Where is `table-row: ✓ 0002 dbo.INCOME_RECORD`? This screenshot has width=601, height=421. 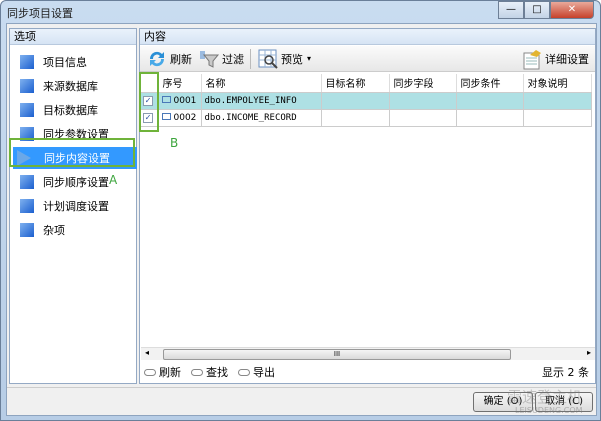 table-row: ✓ 0002 dbo.INCOME_RECORD is located at coordinates (366, 118).